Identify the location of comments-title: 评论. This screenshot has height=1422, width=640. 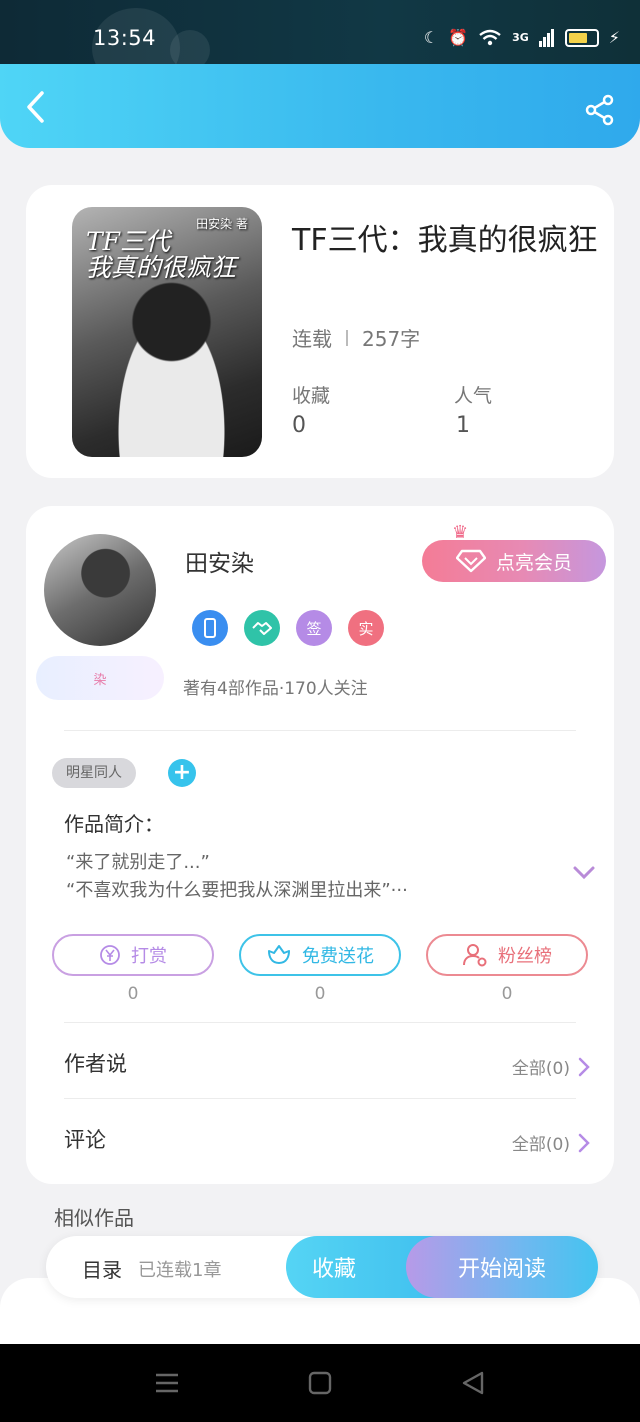
(85, 1140).